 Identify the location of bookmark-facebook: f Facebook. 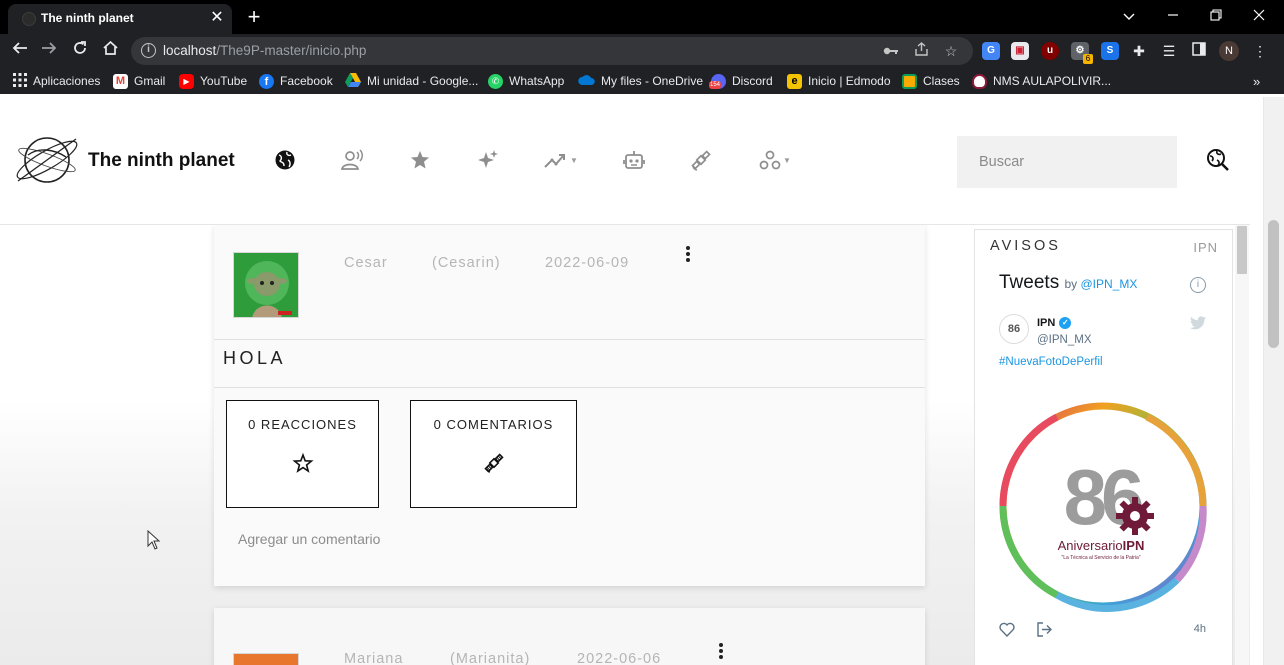
(296, 81).